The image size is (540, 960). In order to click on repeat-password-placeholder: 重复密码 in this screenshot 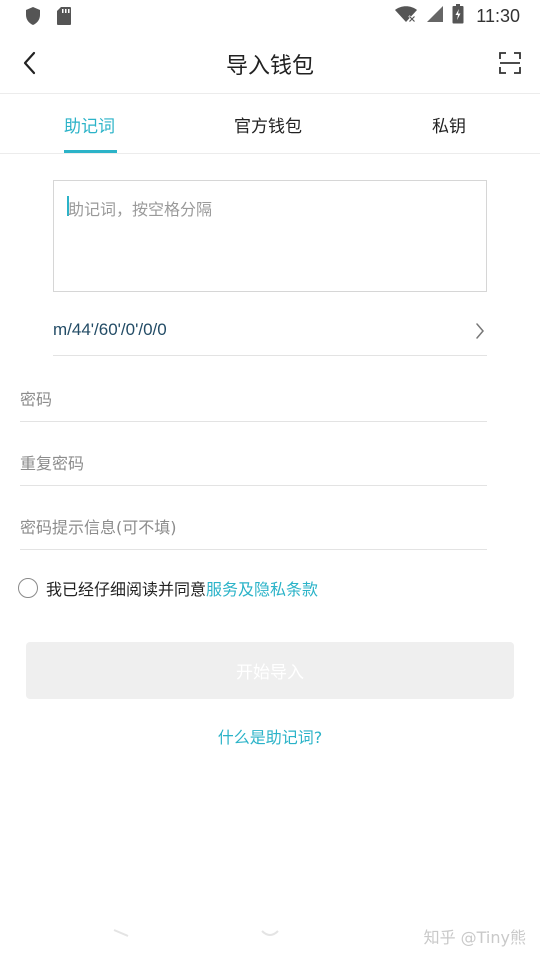, I will do `click(52, 463)`.